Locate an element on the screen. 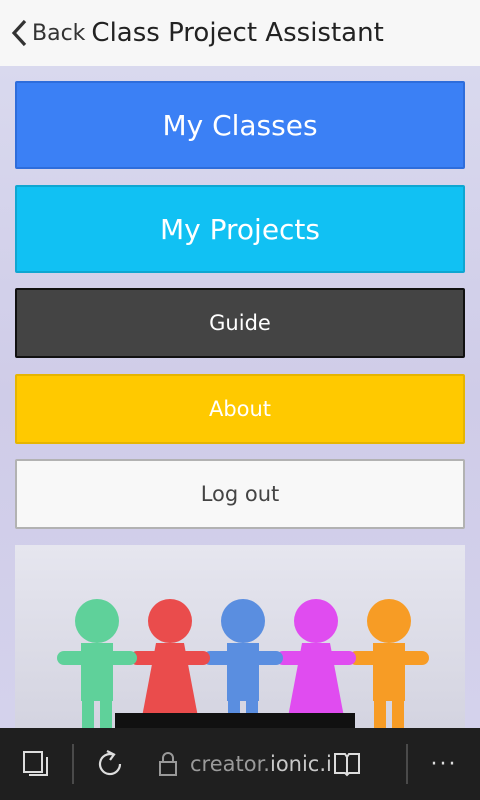  url-main: ionic.ic is located at coordinates (300, 764).